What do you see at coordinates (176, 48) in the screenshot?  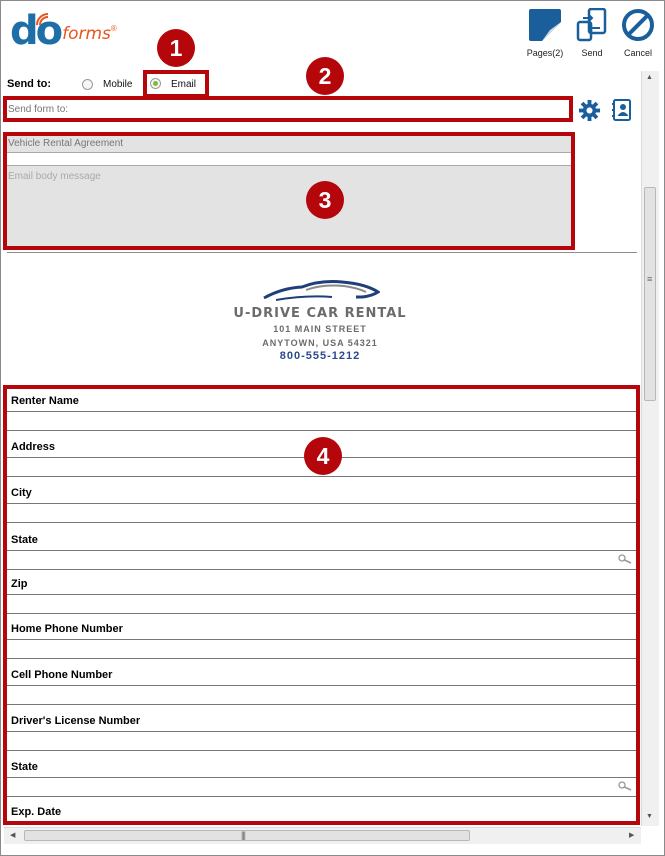 I see `callout-badge-1: 1` at bounding box center [176, 48].